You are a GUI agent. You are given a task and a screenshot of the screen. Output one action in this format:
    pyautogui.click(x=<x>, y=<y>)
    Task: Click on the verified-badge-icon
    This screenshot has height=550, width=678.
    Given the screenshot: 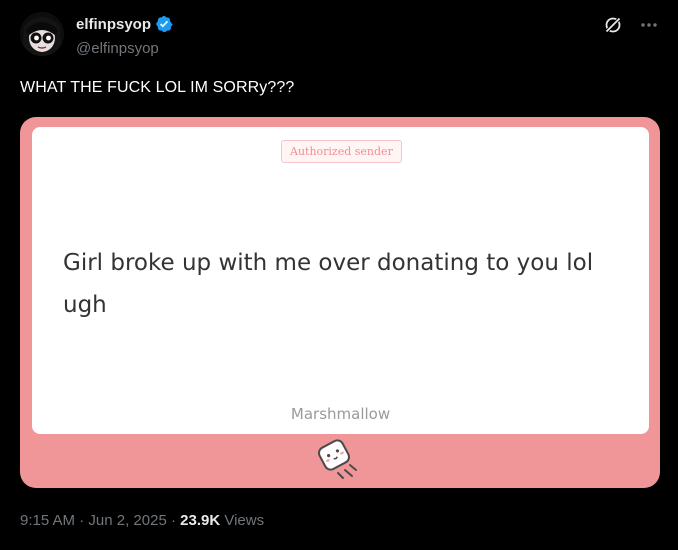 What is the action you would take?
    pyautogui.click(x=164, y=24)
    